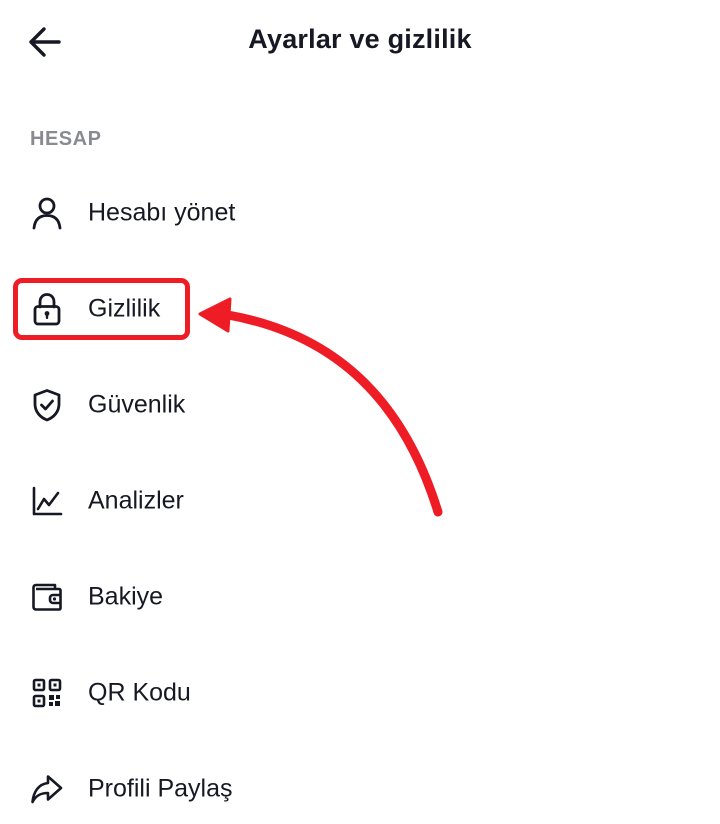 This screenshot has height=824, width=720. I want to click on section-label-account: HESAP, so click(66, 139).